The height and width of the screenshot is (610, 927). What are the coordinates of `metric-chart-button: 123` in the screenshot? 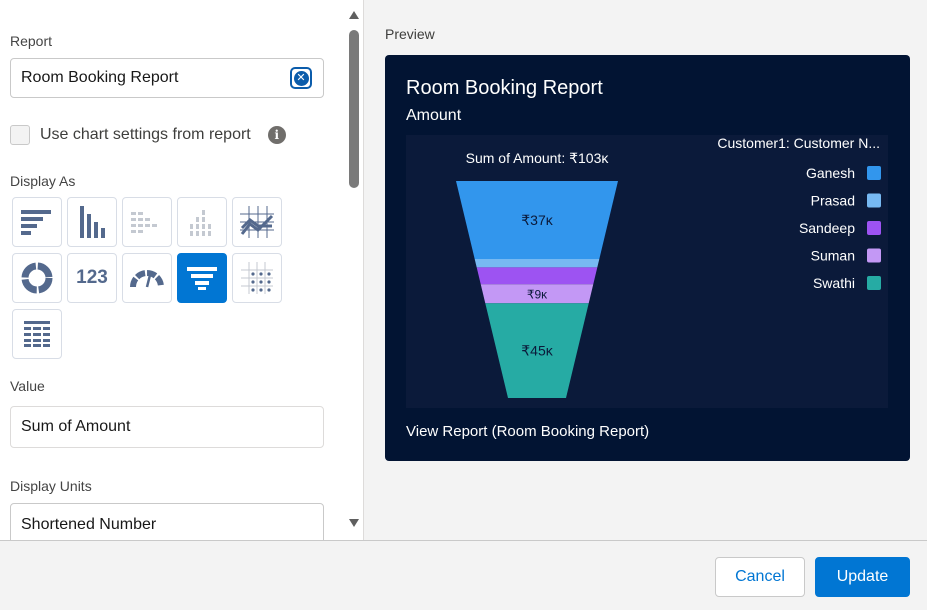 It's located at (92, 278).